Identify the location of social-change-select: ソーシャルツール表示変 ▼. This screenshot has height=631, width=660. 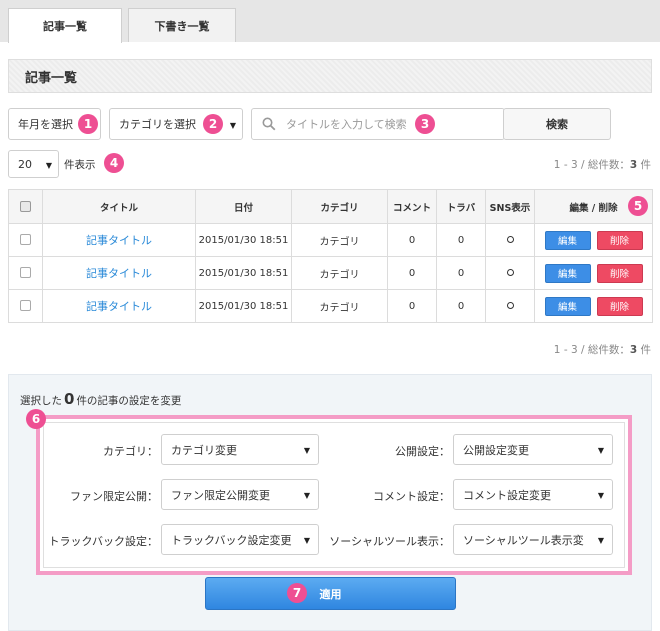
(533, 539).